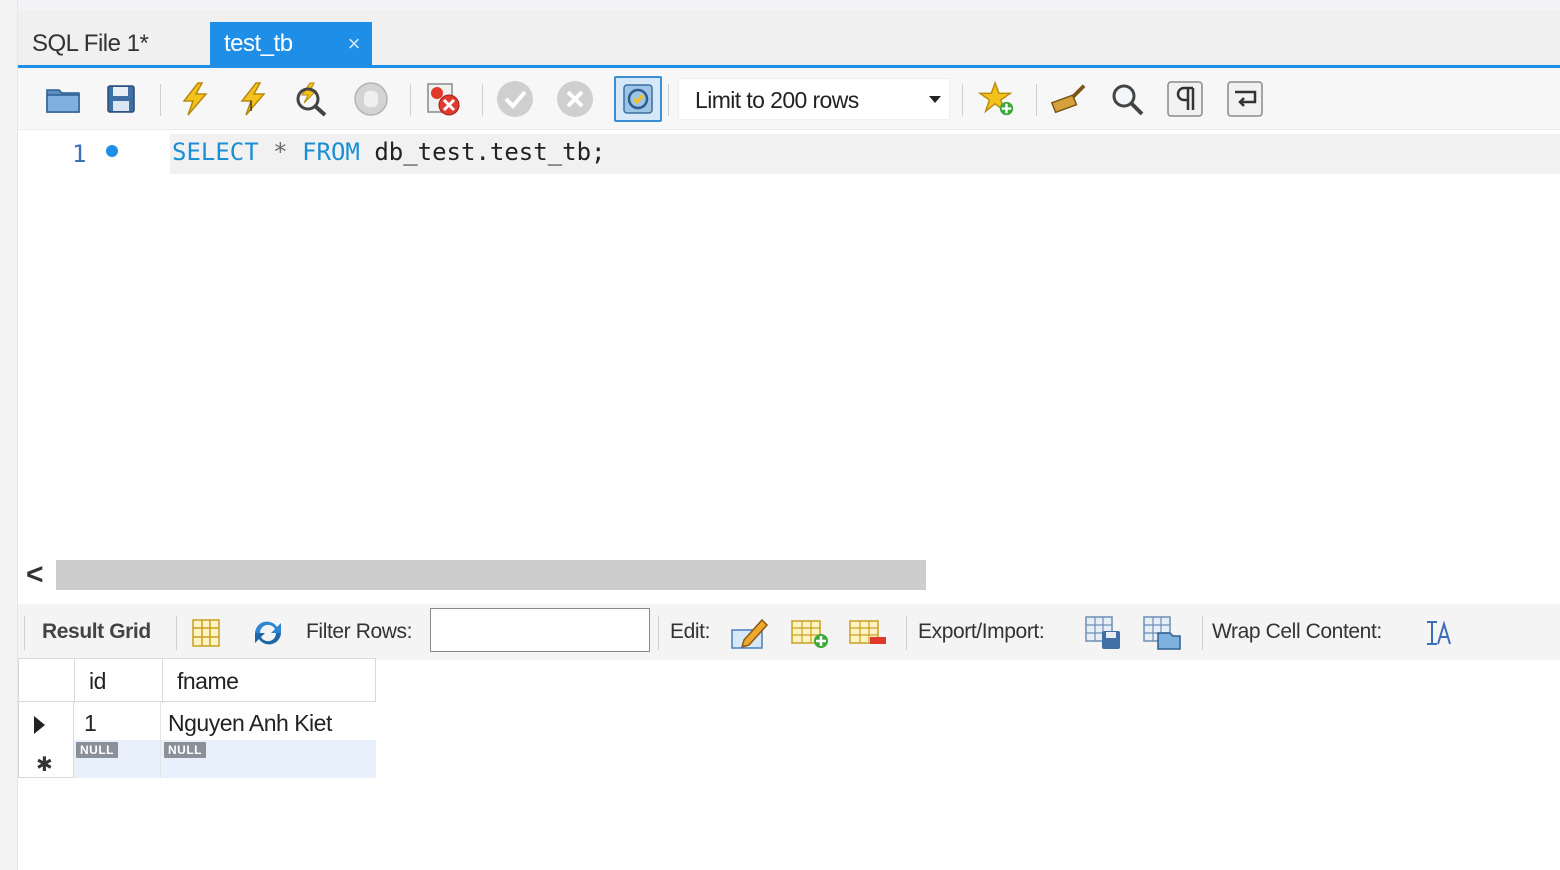 The image size is (1560, 870). Describe the element at coordinates (250, 723) in the screenshot. I see `cell-fname: Nguyen Anh Kiet` at that location.